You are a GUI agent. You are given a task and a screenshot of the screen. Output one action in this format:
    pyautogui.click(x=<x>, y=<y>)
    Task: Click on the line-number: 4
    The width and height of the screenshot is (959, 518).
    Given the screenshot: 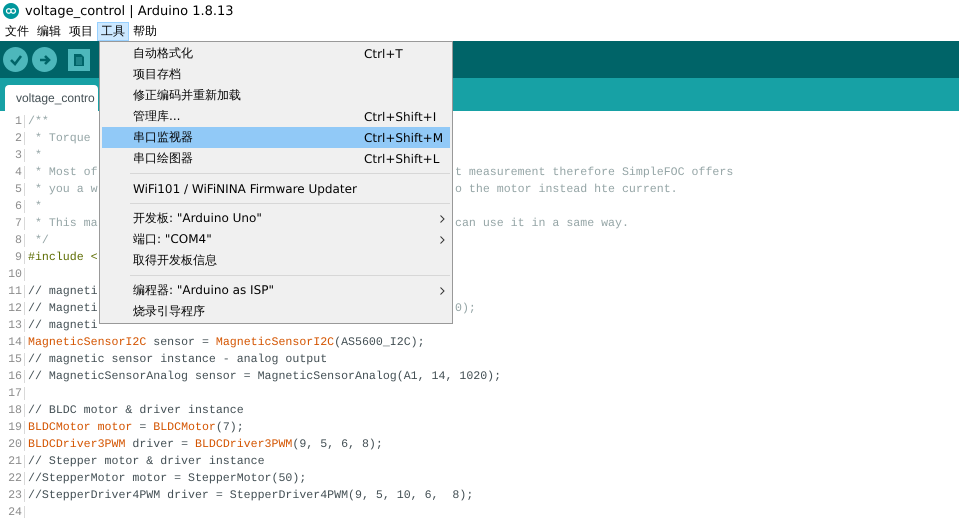 What is the action you would take?
    pyautogui.click(x=12, y=172)
    